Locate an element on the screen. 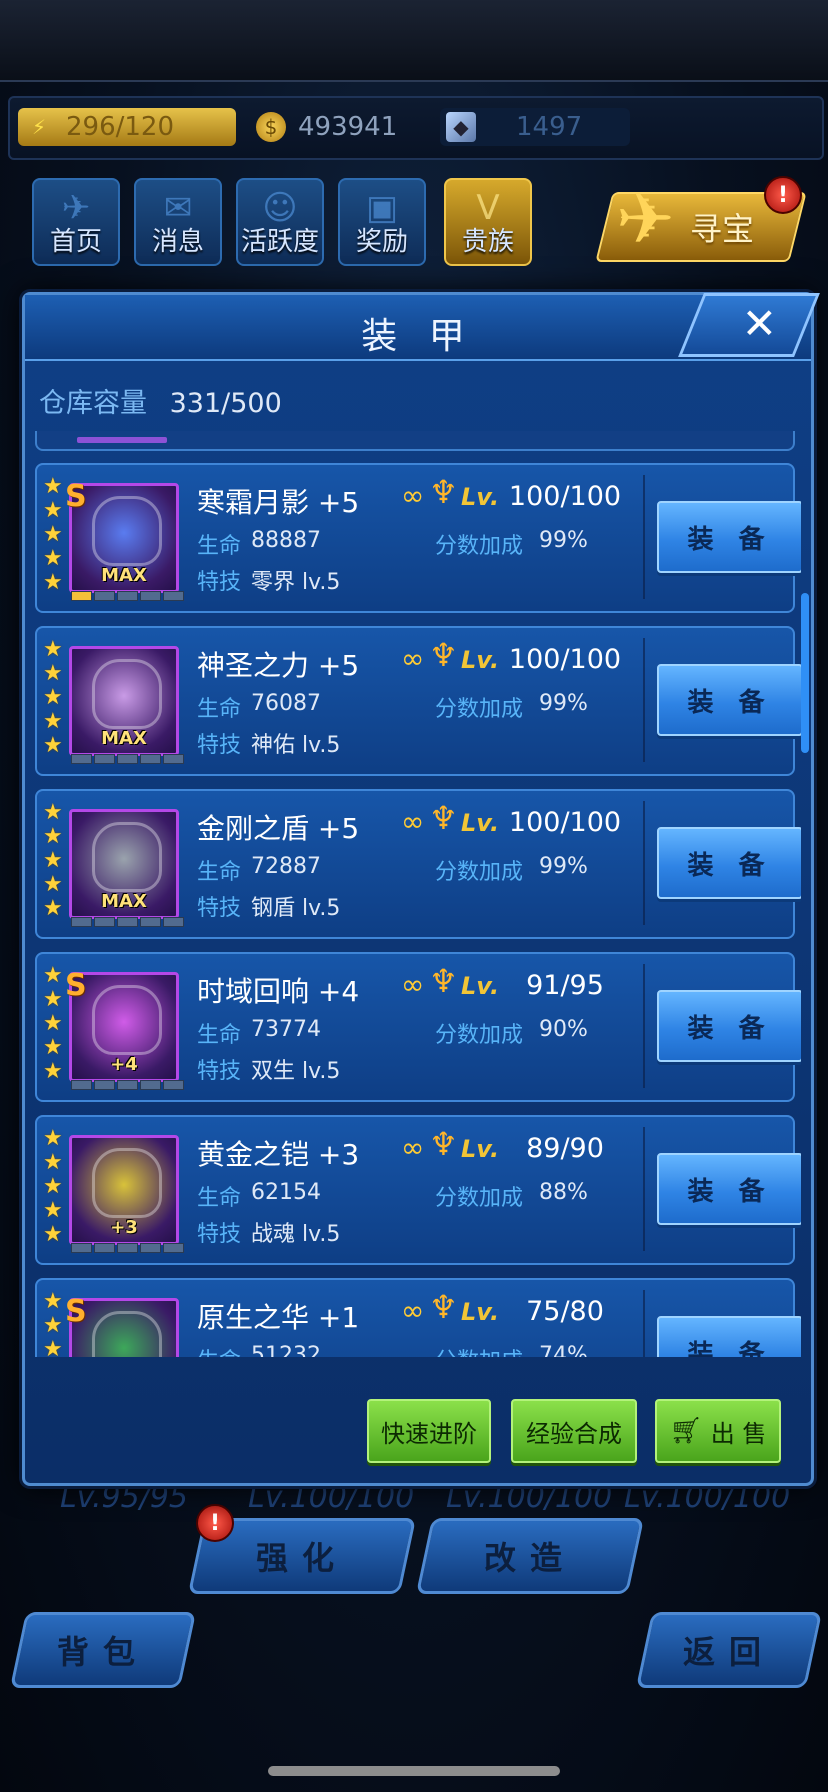 The height and width of the screenshot is (1792, 828). item-name: 原生之华 +1 is located at coordinates (278, 1317).